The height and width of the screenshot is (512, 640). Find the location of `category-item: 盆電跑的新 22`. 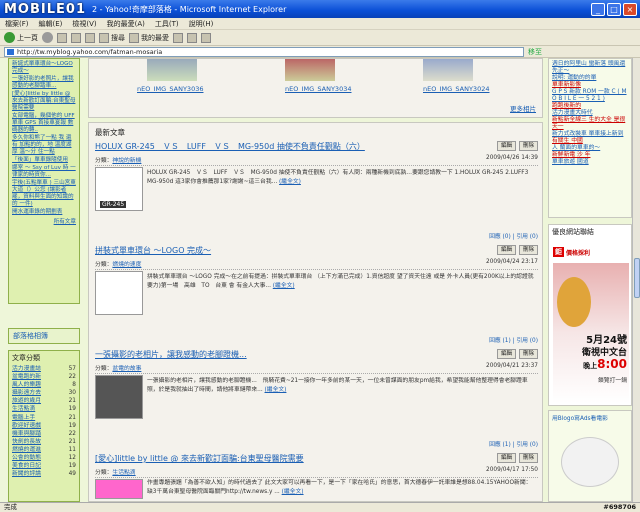

category-item: 盆電跑的新 22 is located at coordinates (44, 377).